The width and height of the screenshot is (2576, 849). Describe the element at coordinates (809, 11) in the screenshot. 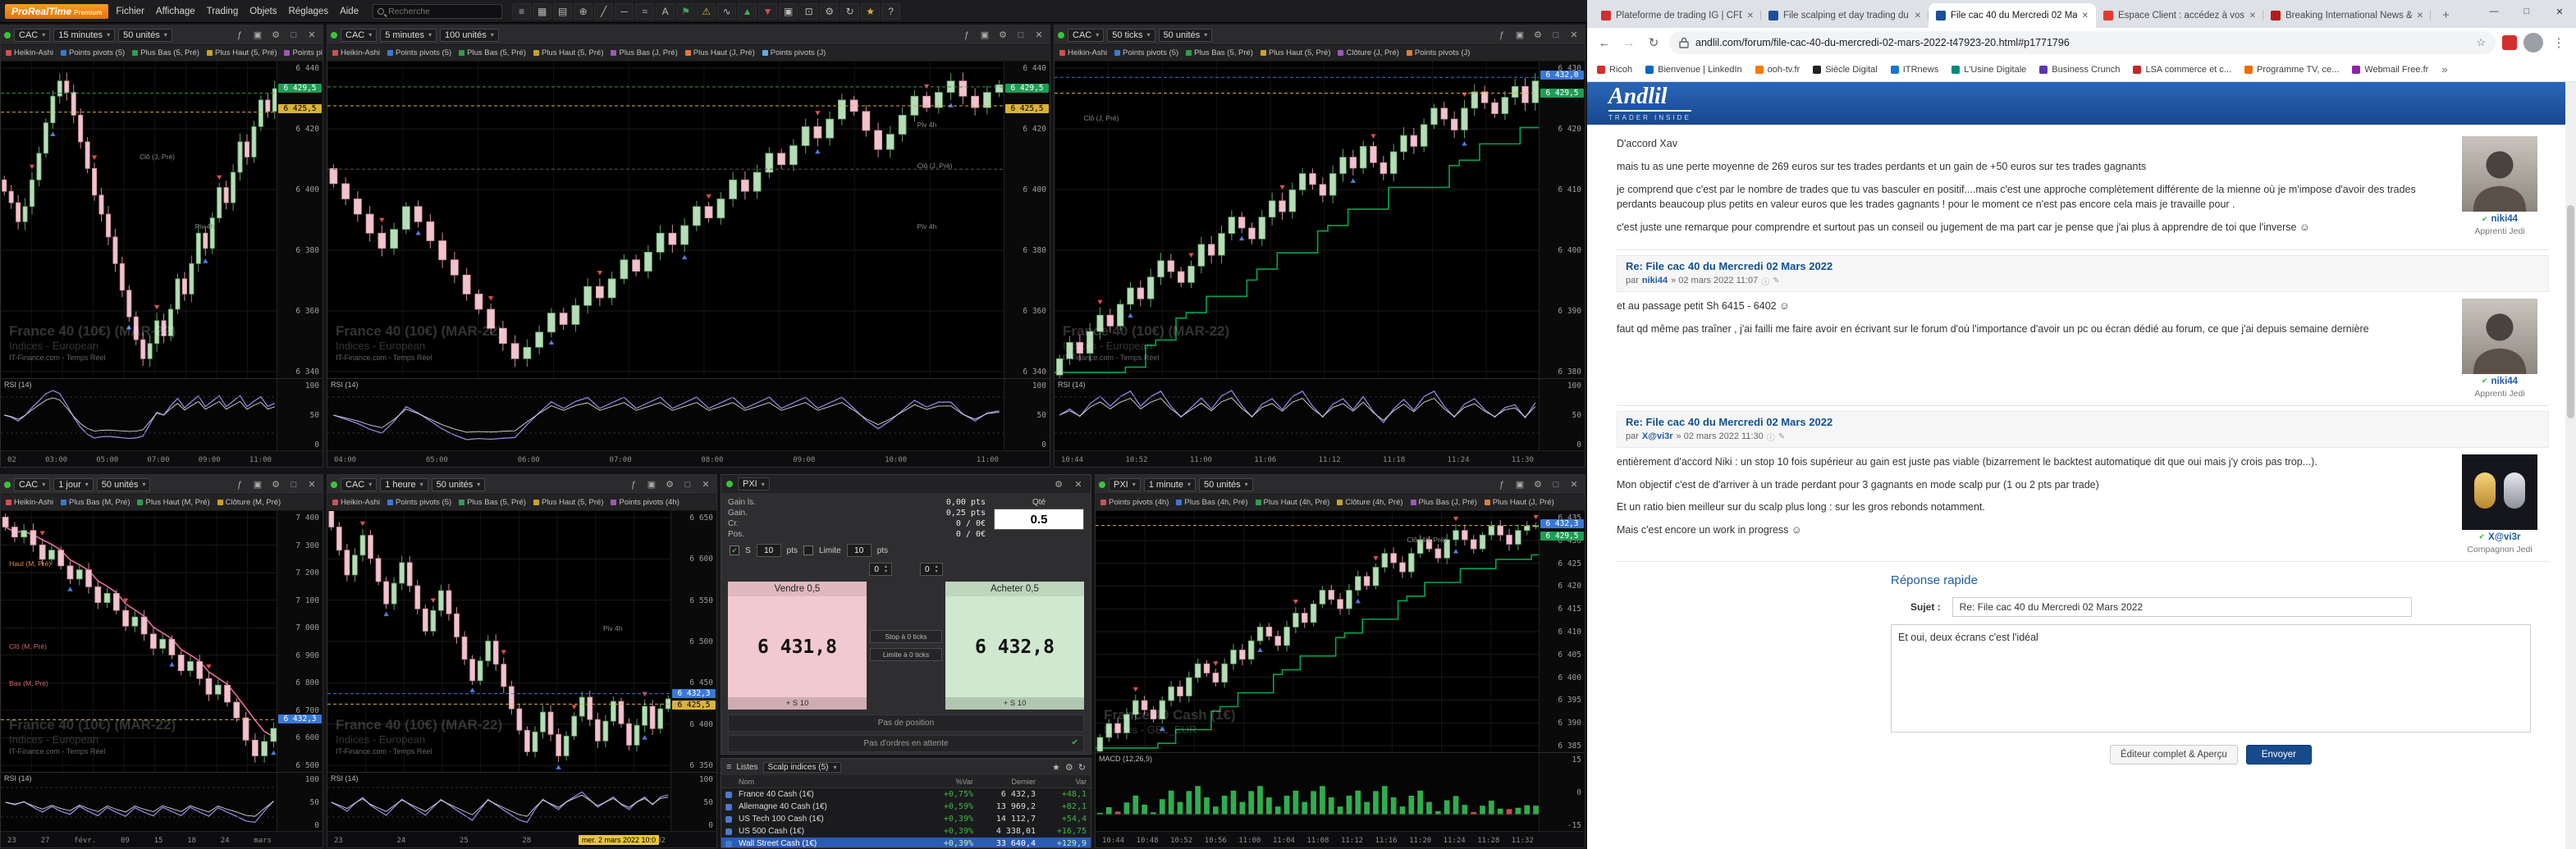

I see `print-icon: ⊡` at that location.